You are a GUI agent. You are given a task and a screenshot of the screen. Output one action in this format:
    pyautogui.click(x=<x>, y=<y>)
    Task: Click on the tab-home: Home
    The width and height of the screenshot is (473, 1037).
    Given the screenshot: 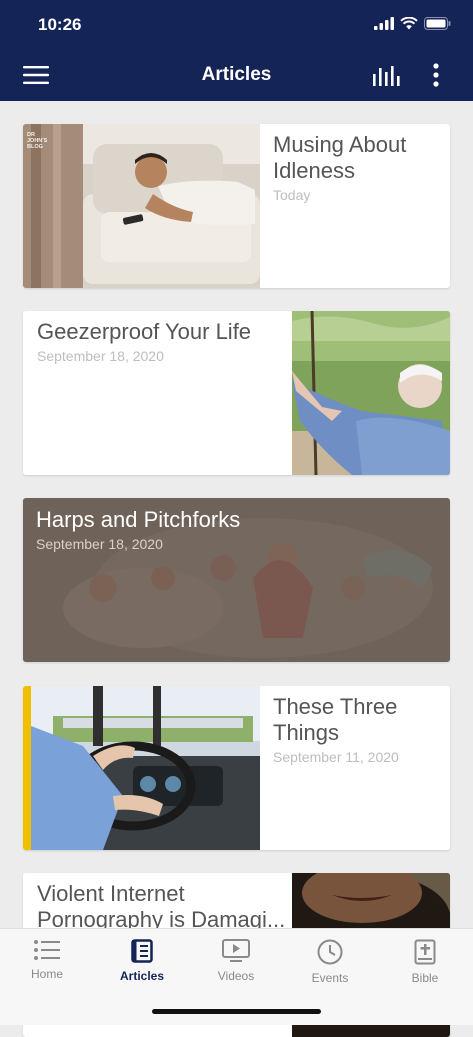 What is the action you would take?
    pyautogui.click(x=47, y=960)
    